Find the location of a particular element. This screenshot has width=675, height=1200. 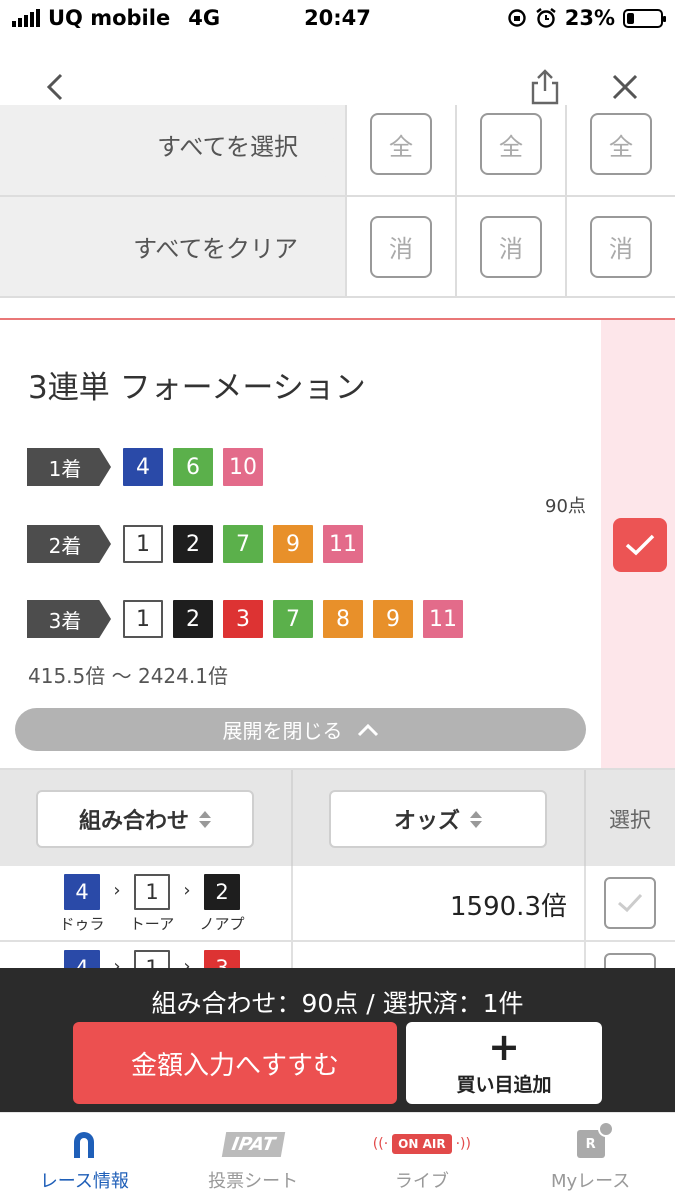

place-row-3: 3着 1 2 3 7 8 9 11 is located at coordinates (245, 619).